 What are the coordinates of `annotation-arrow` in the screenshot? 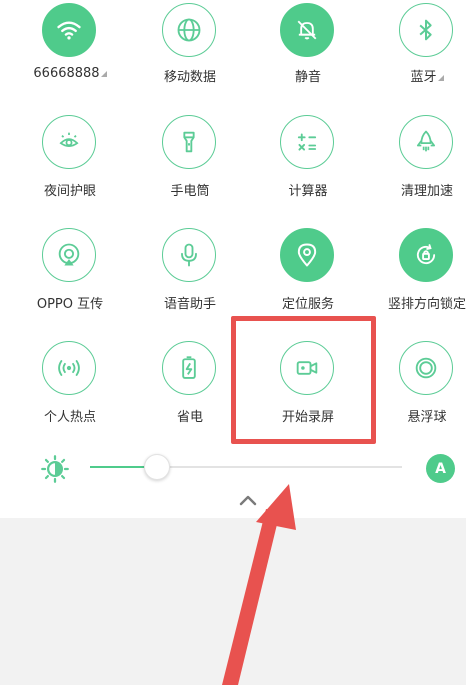 It's located at (259, 584).